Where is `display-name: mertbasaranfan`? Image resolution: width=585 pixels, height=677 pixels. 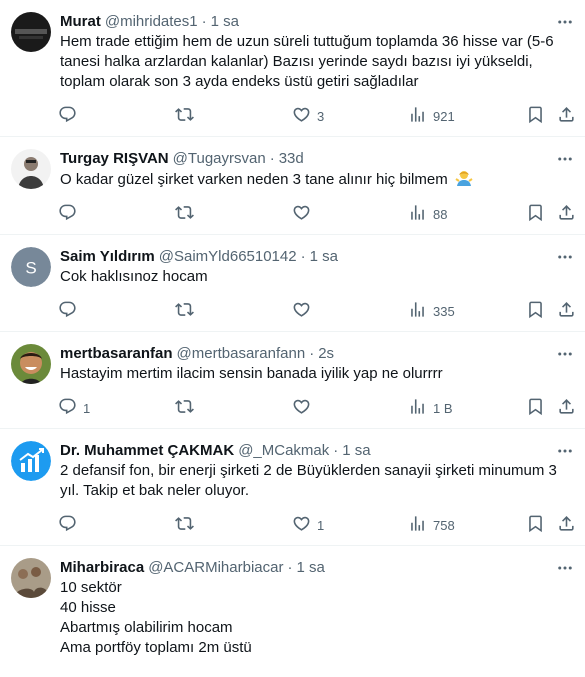 display-name: mertbasaranfan is located at coordinates (116, 354).